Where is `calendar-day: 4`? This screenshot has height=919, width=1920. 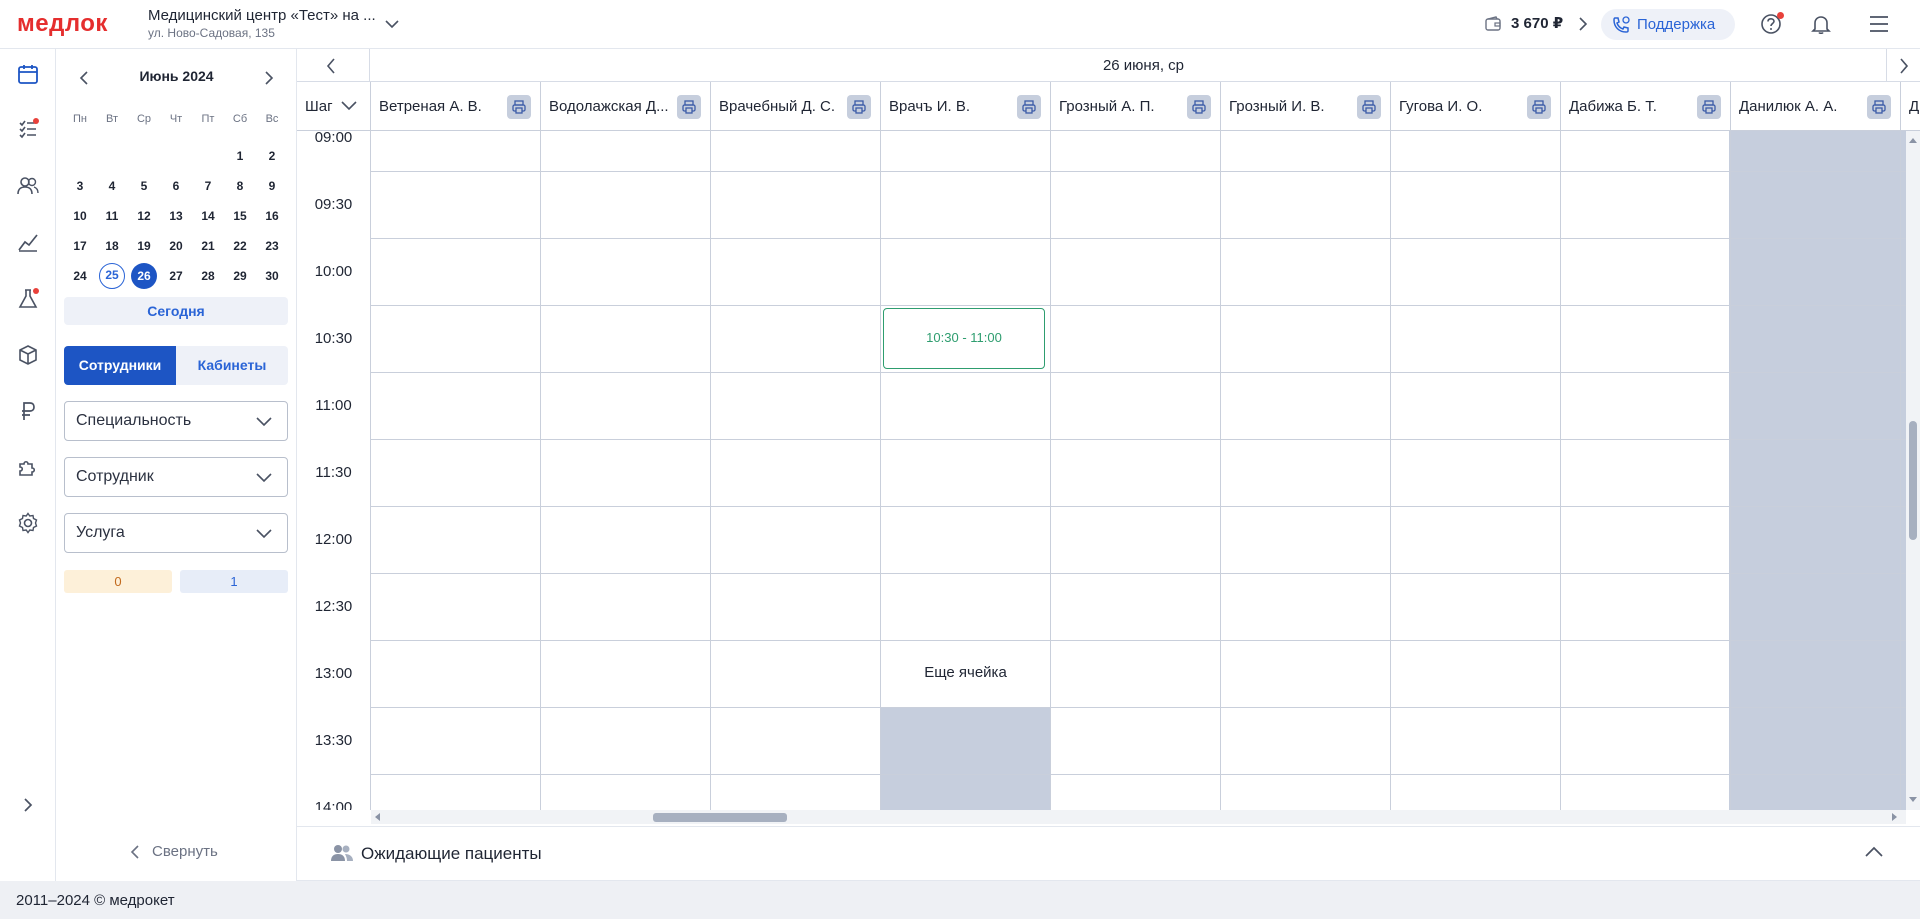
calendar-day: 4 is located at coordinates (112, 186).